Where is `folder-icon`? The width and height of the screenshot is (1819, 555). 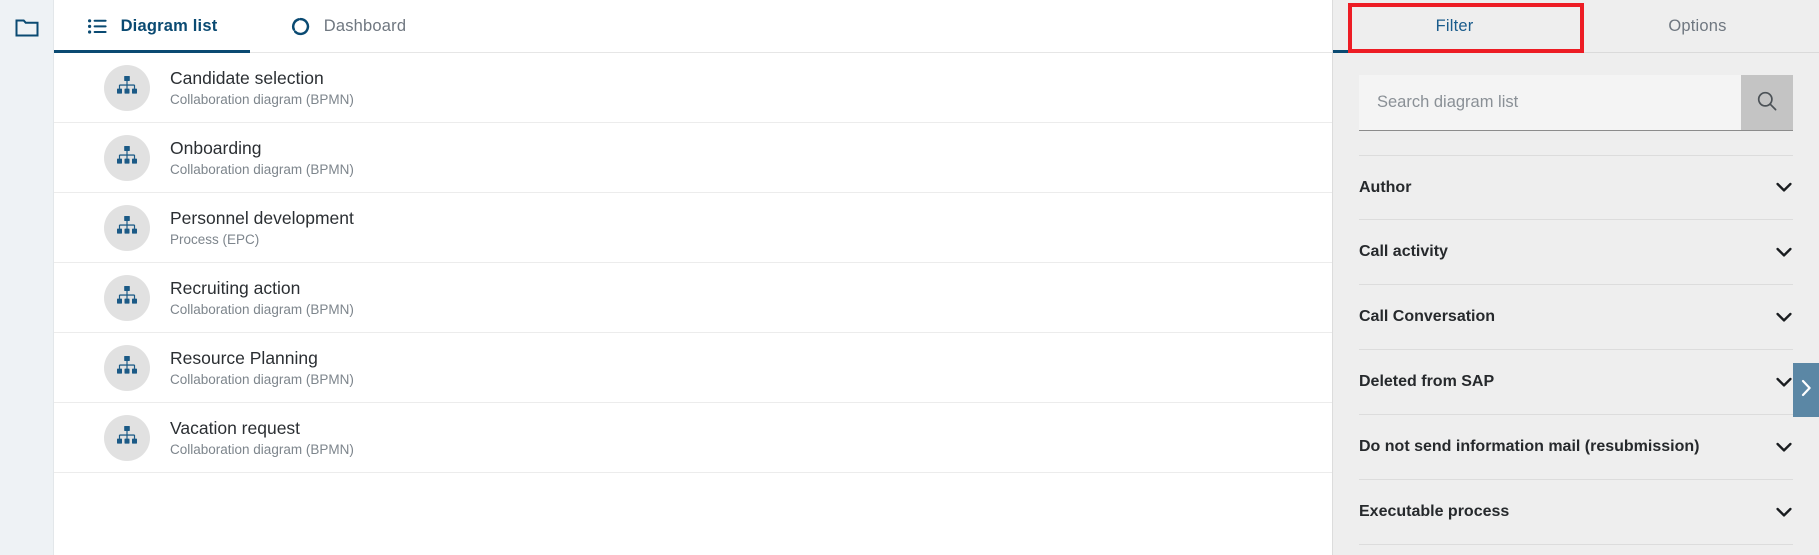 folder-icon is located at coordinates (27, 27).